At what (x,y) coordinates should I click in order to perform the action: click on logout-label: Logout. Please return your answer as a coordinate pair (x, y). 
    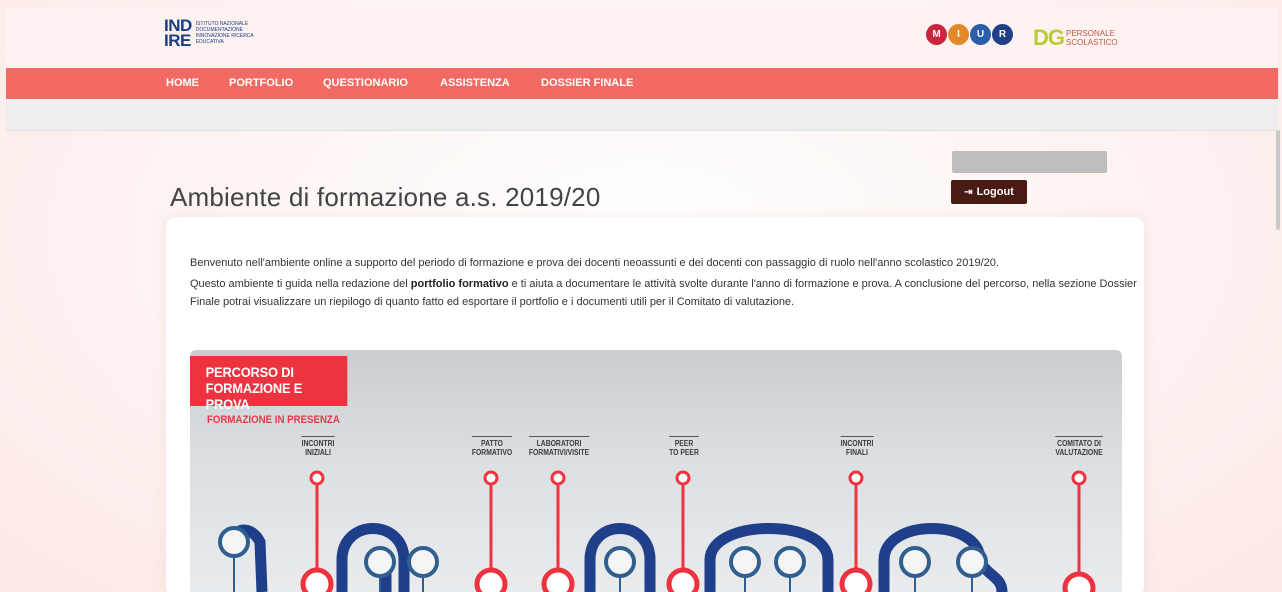
    Looking at the image, I should click on (995, 192).